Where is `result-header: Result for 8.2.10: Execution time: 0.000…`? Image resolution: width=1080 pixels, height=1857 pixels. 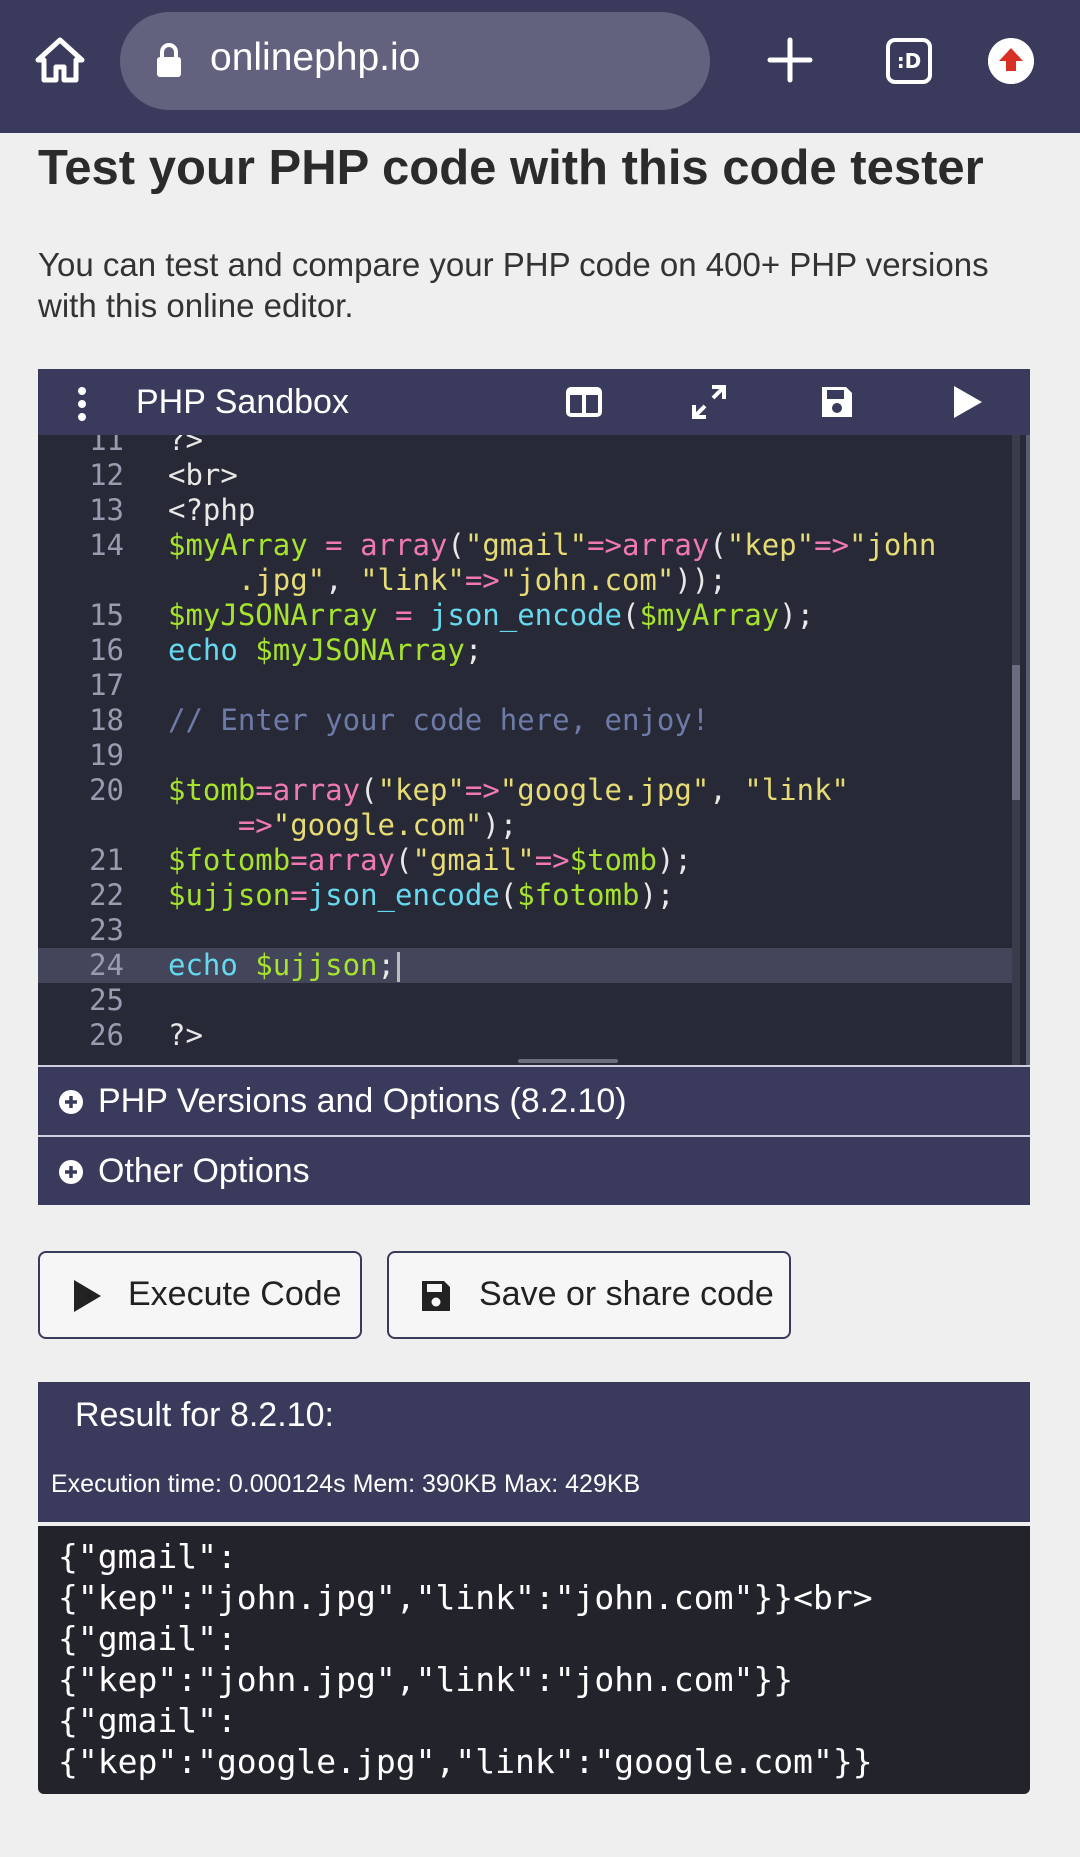 result-header: Result for 8.2.10: Execution time: 0.000… is located at coordinates (534, 1452).